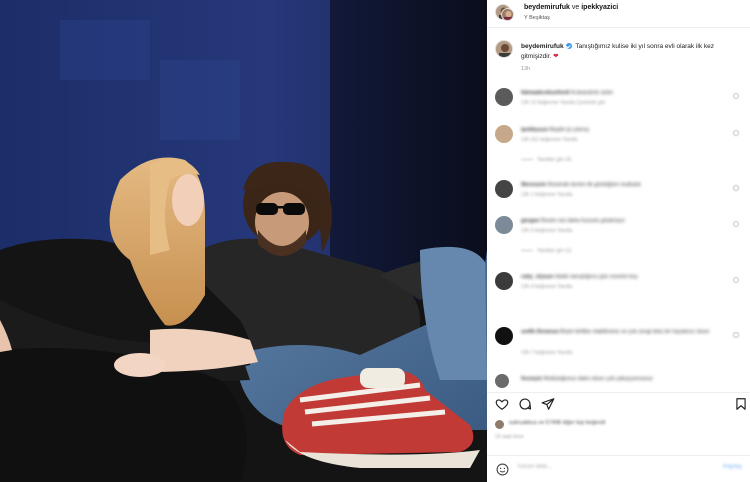 This screenshot has height=482, width=750. I want to click on likes-summary: sukruakkus ve 57498 diğer kişi beğendi, so click(615, 425).